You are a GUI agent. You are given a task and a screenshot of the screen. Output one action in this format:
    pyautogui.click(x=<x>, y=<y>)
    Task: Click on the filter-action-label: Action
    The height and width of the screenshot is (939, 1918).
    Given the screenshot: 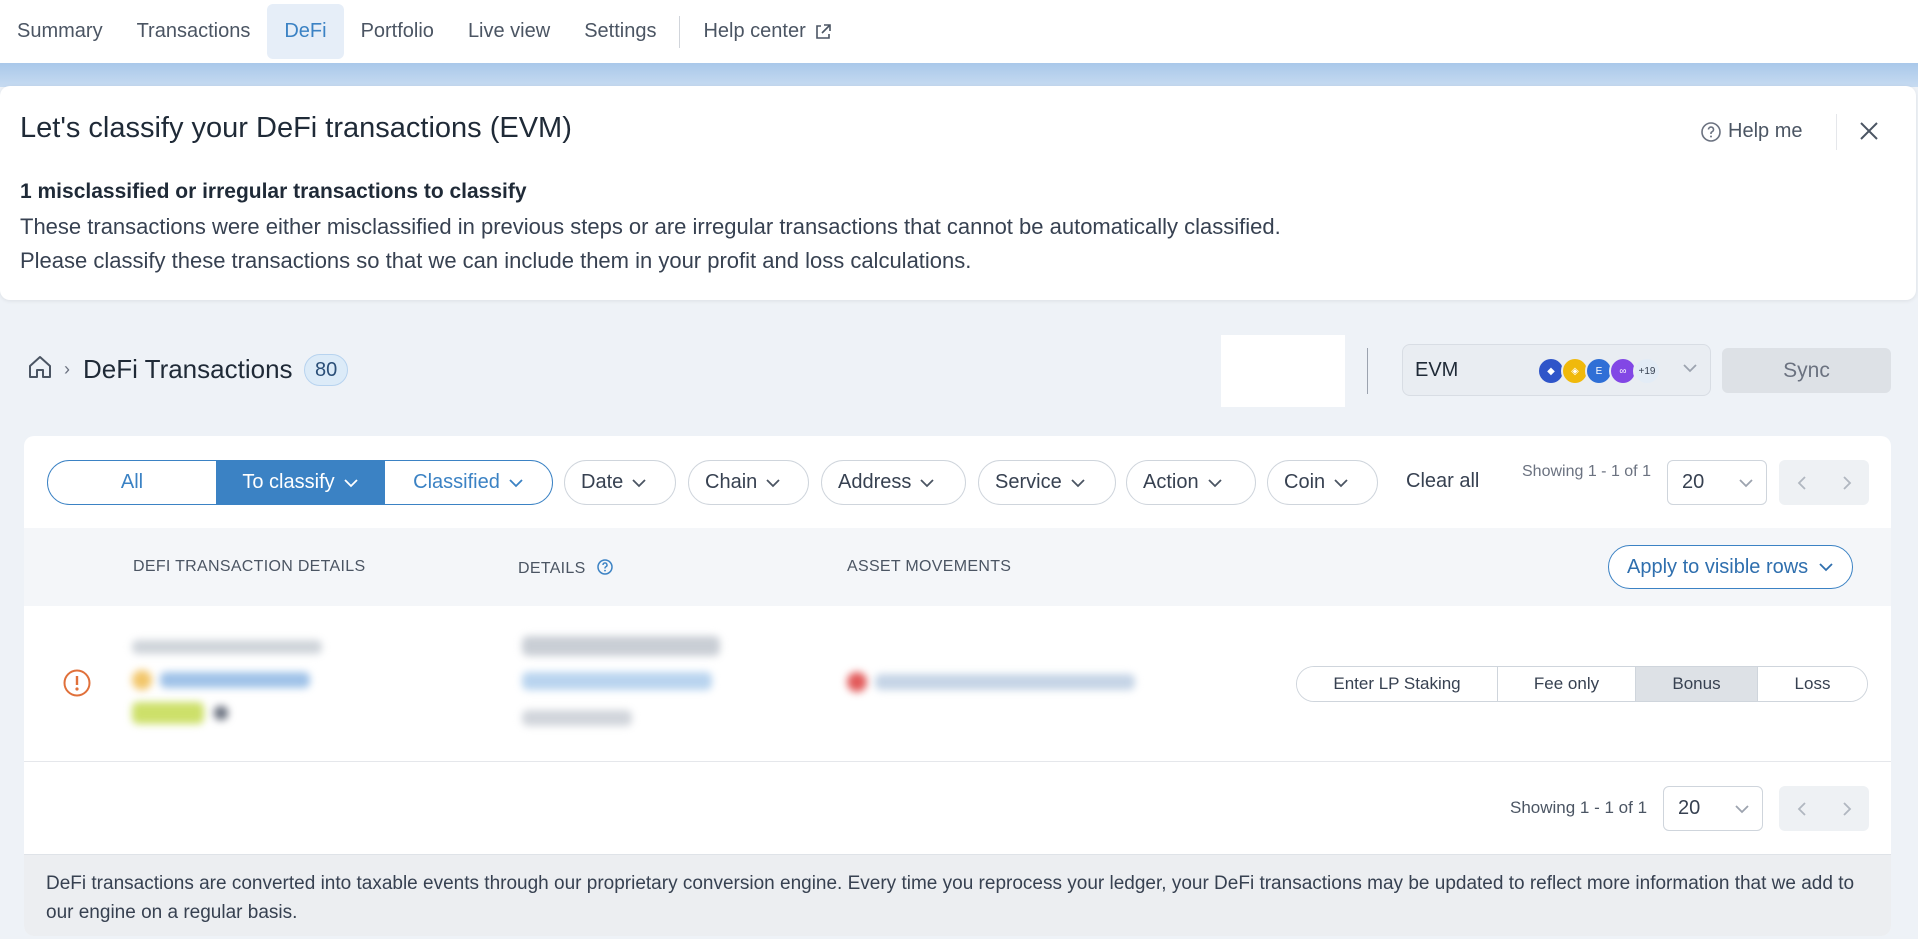 What is the action you would take?
    pyautogui.click(x=1171, y=482)
    